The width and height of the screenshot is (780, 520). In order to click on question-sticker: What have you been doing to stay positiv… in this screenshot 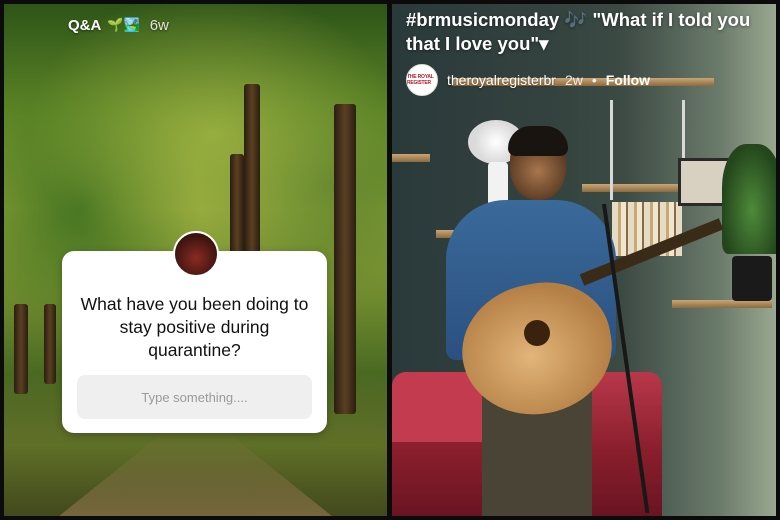, I will do `click(194, 332)`.